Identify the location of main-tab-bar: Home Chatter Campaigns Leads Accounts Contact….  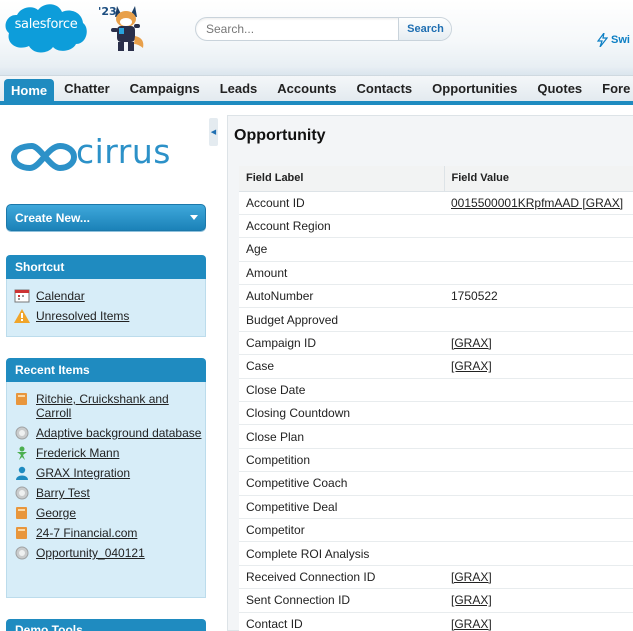
(316, 90).